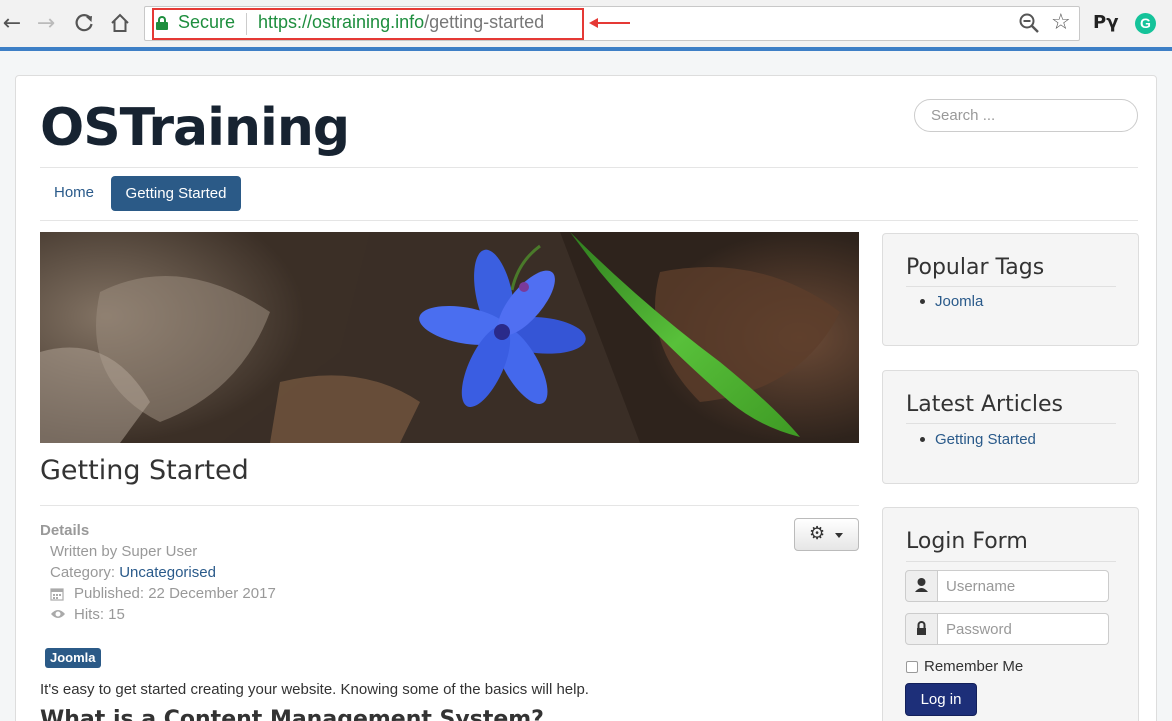 The width and height of the screenshot is (1172, 721). I want to click on password-input, so click(1023, 629).